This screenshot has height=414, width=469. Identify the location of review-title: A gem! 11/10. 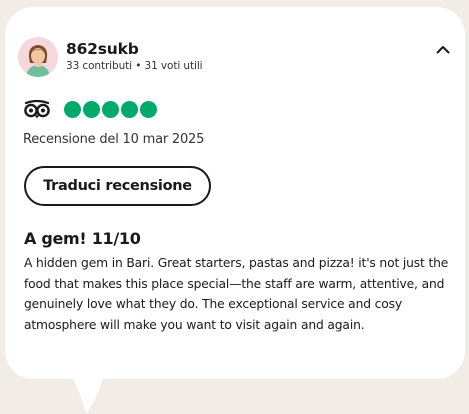
(82, 238).